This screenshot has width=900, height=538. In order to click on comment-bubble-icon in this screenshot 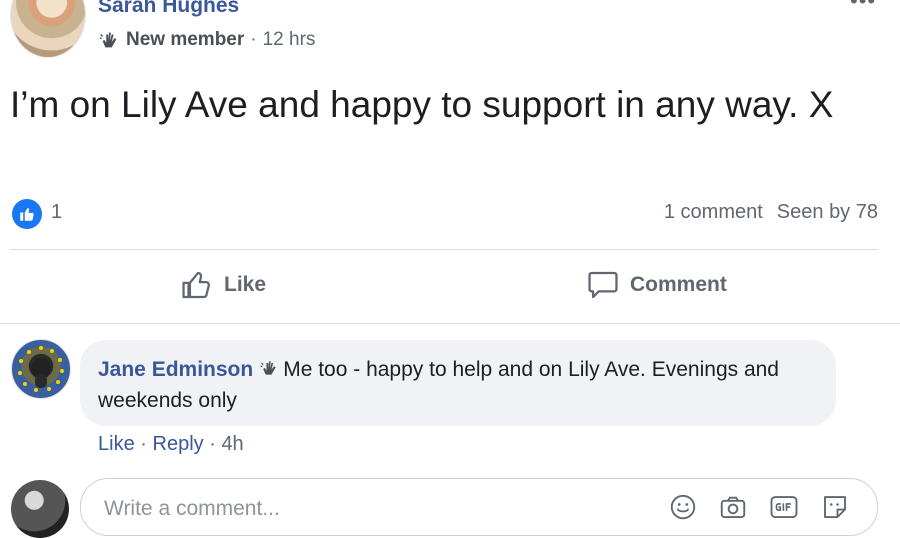, I will do `click(603, 285)`.